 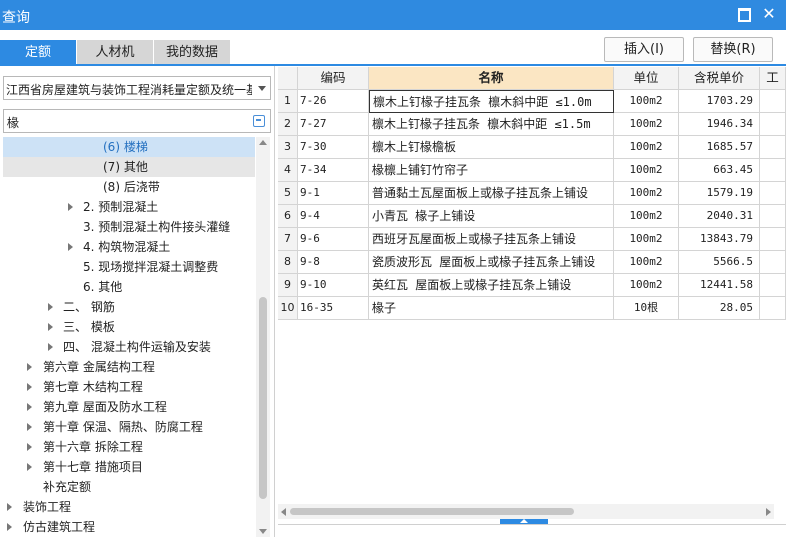 I want to click on row-number: 5, so click(x=288, y=193).